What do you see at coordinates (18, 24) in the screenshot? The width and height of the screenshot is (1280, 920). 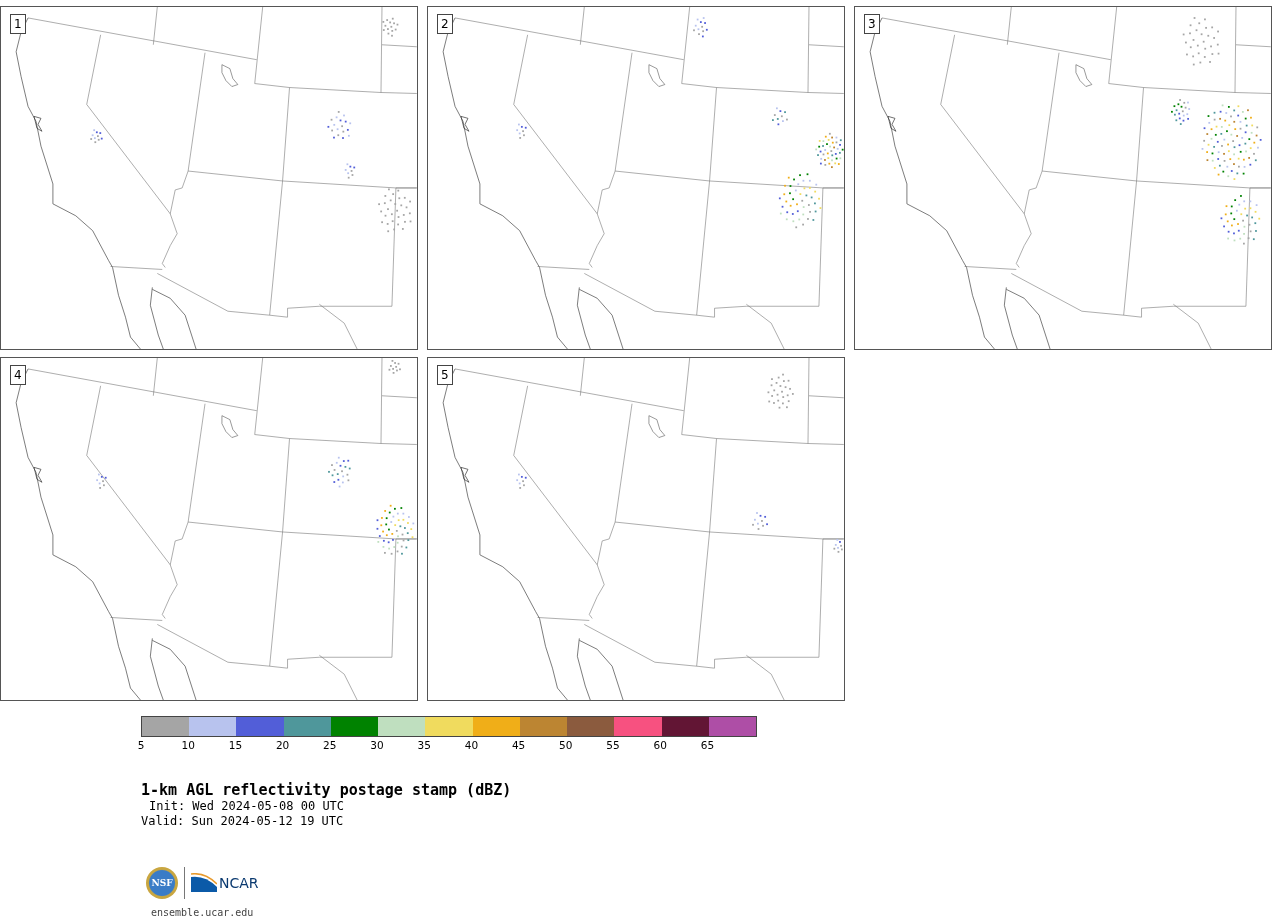 I see `panel-number: 1` at bounding box center [18, 24].